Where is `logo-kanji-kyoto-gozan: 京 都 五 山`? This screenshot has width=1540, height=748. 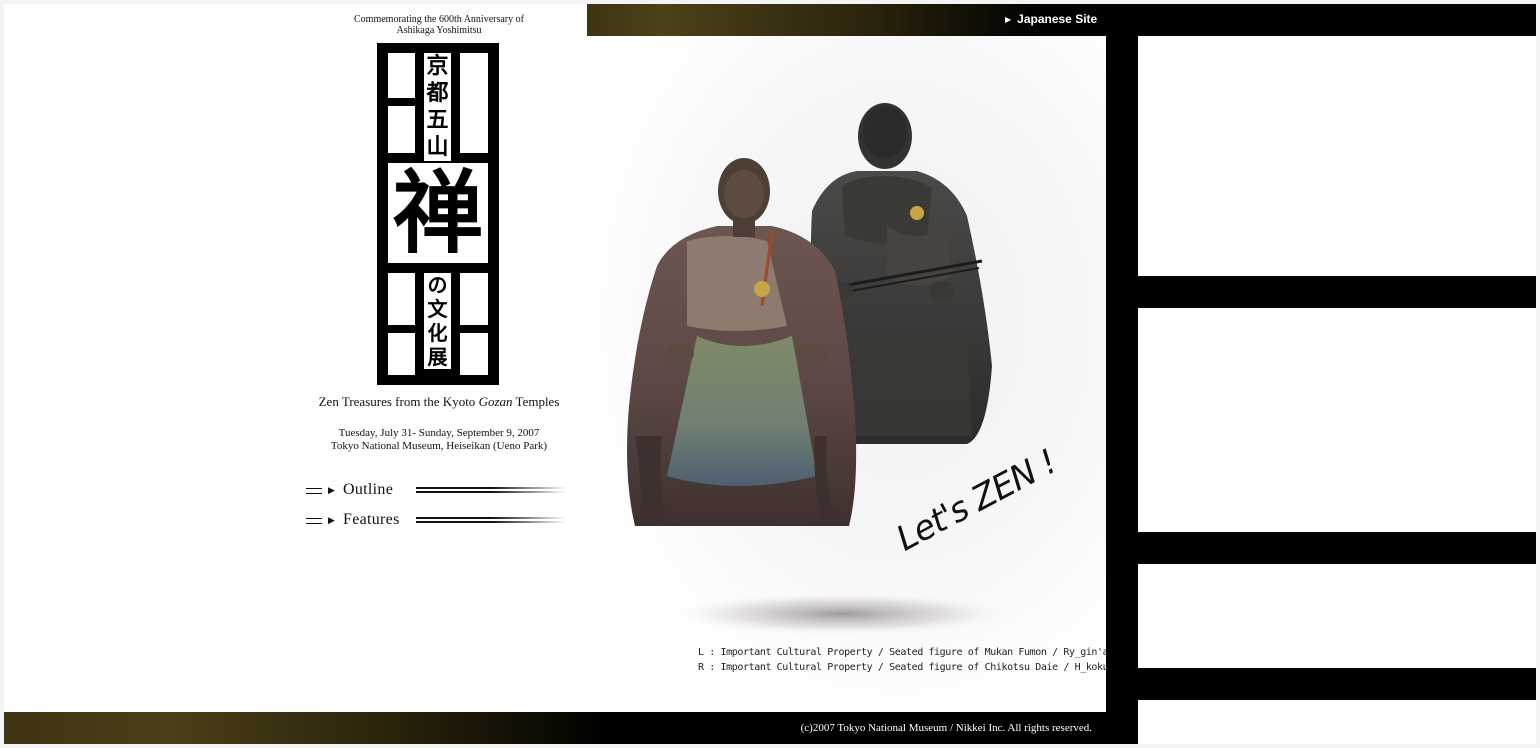 logo-kanji-kyoto-gozan: 京 都 五 山 is located at coordinates (437, 107).